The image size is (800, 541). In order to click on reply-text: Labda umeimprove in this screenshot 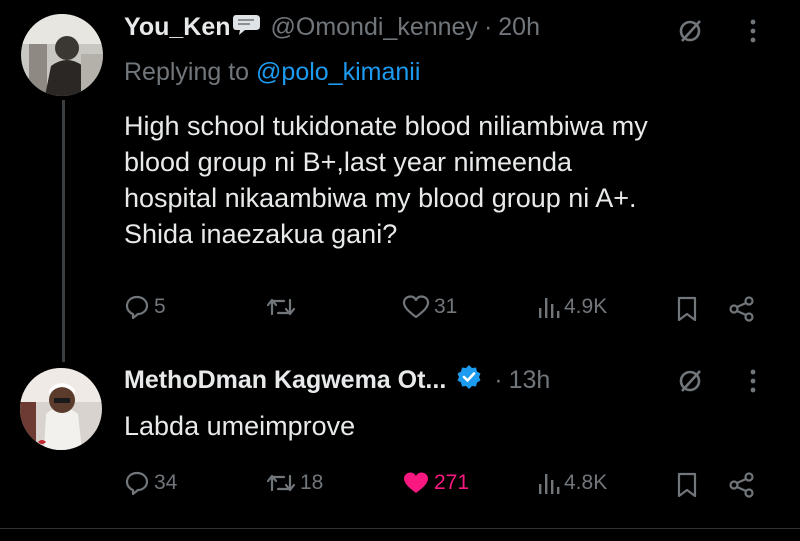, I will do `click(240, 426)`.